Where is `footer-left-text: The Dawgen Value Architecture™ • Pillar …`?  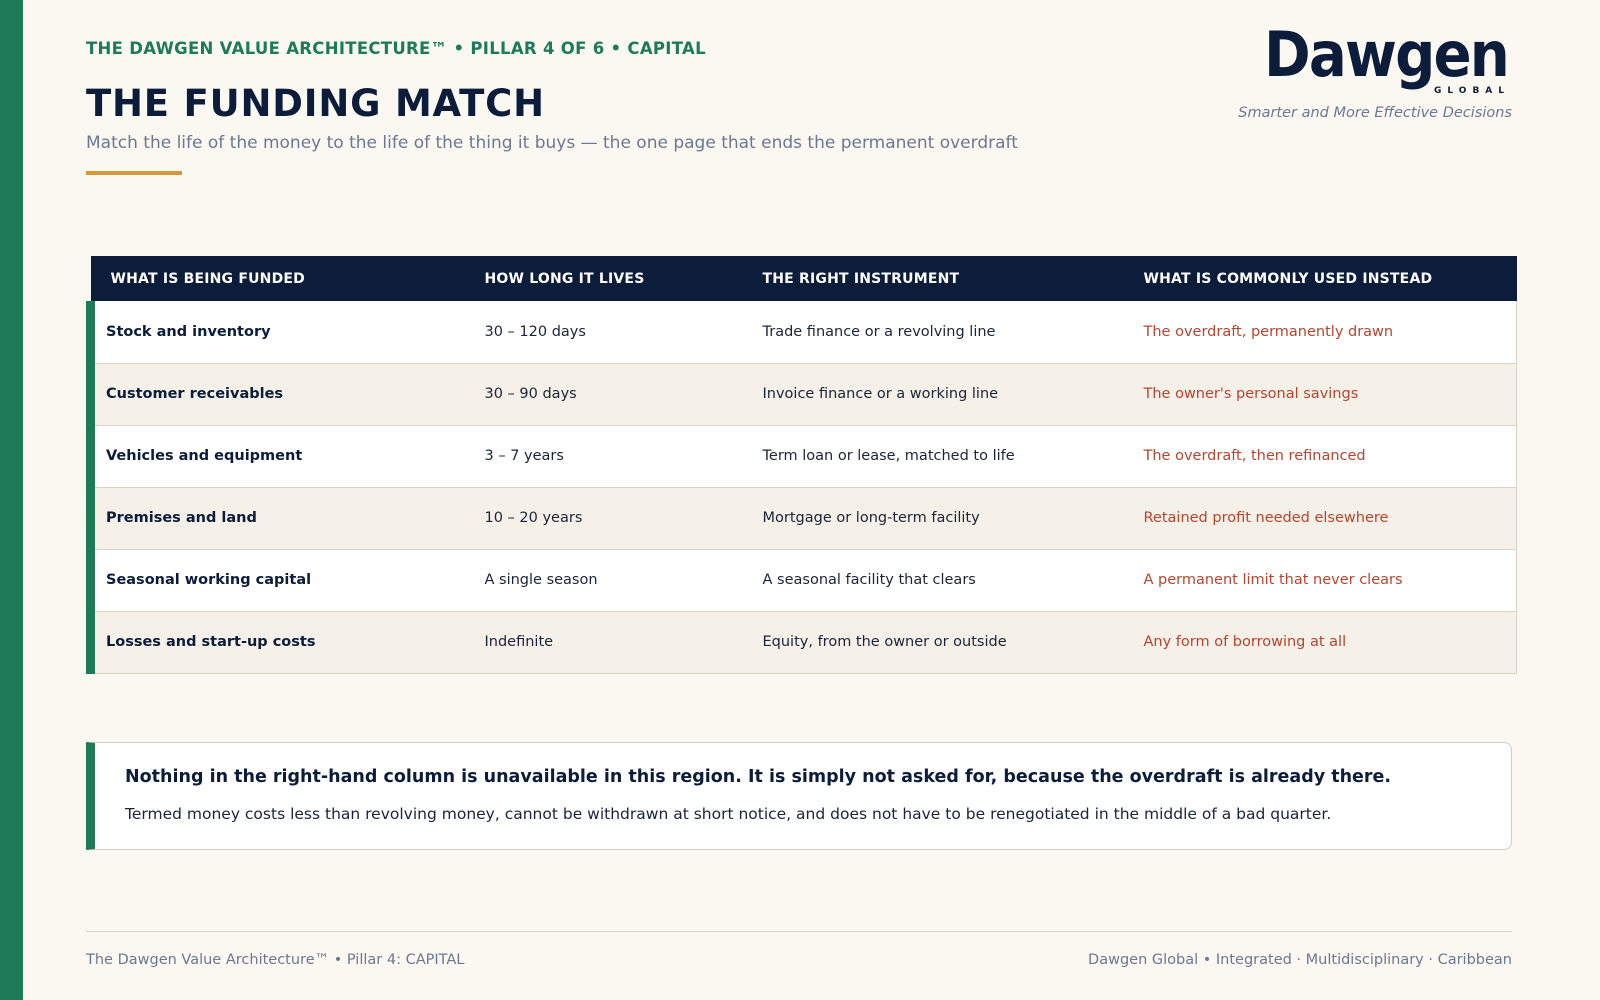
footer-left-text: The Dawgen Value Architecture™ • Pillar … is located at coordinates (275, 960).